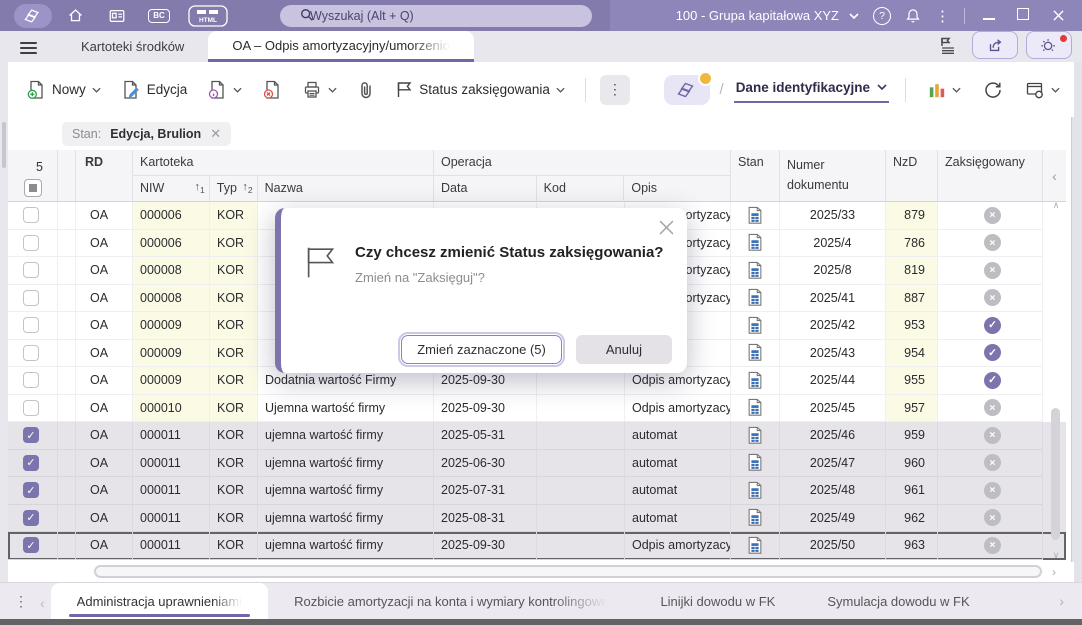 The image size is (1082, 625). What do you see at coordinates (882, 87) in the screenshot?
I see `chevron-down-icon` at bounding box center [882, 87].